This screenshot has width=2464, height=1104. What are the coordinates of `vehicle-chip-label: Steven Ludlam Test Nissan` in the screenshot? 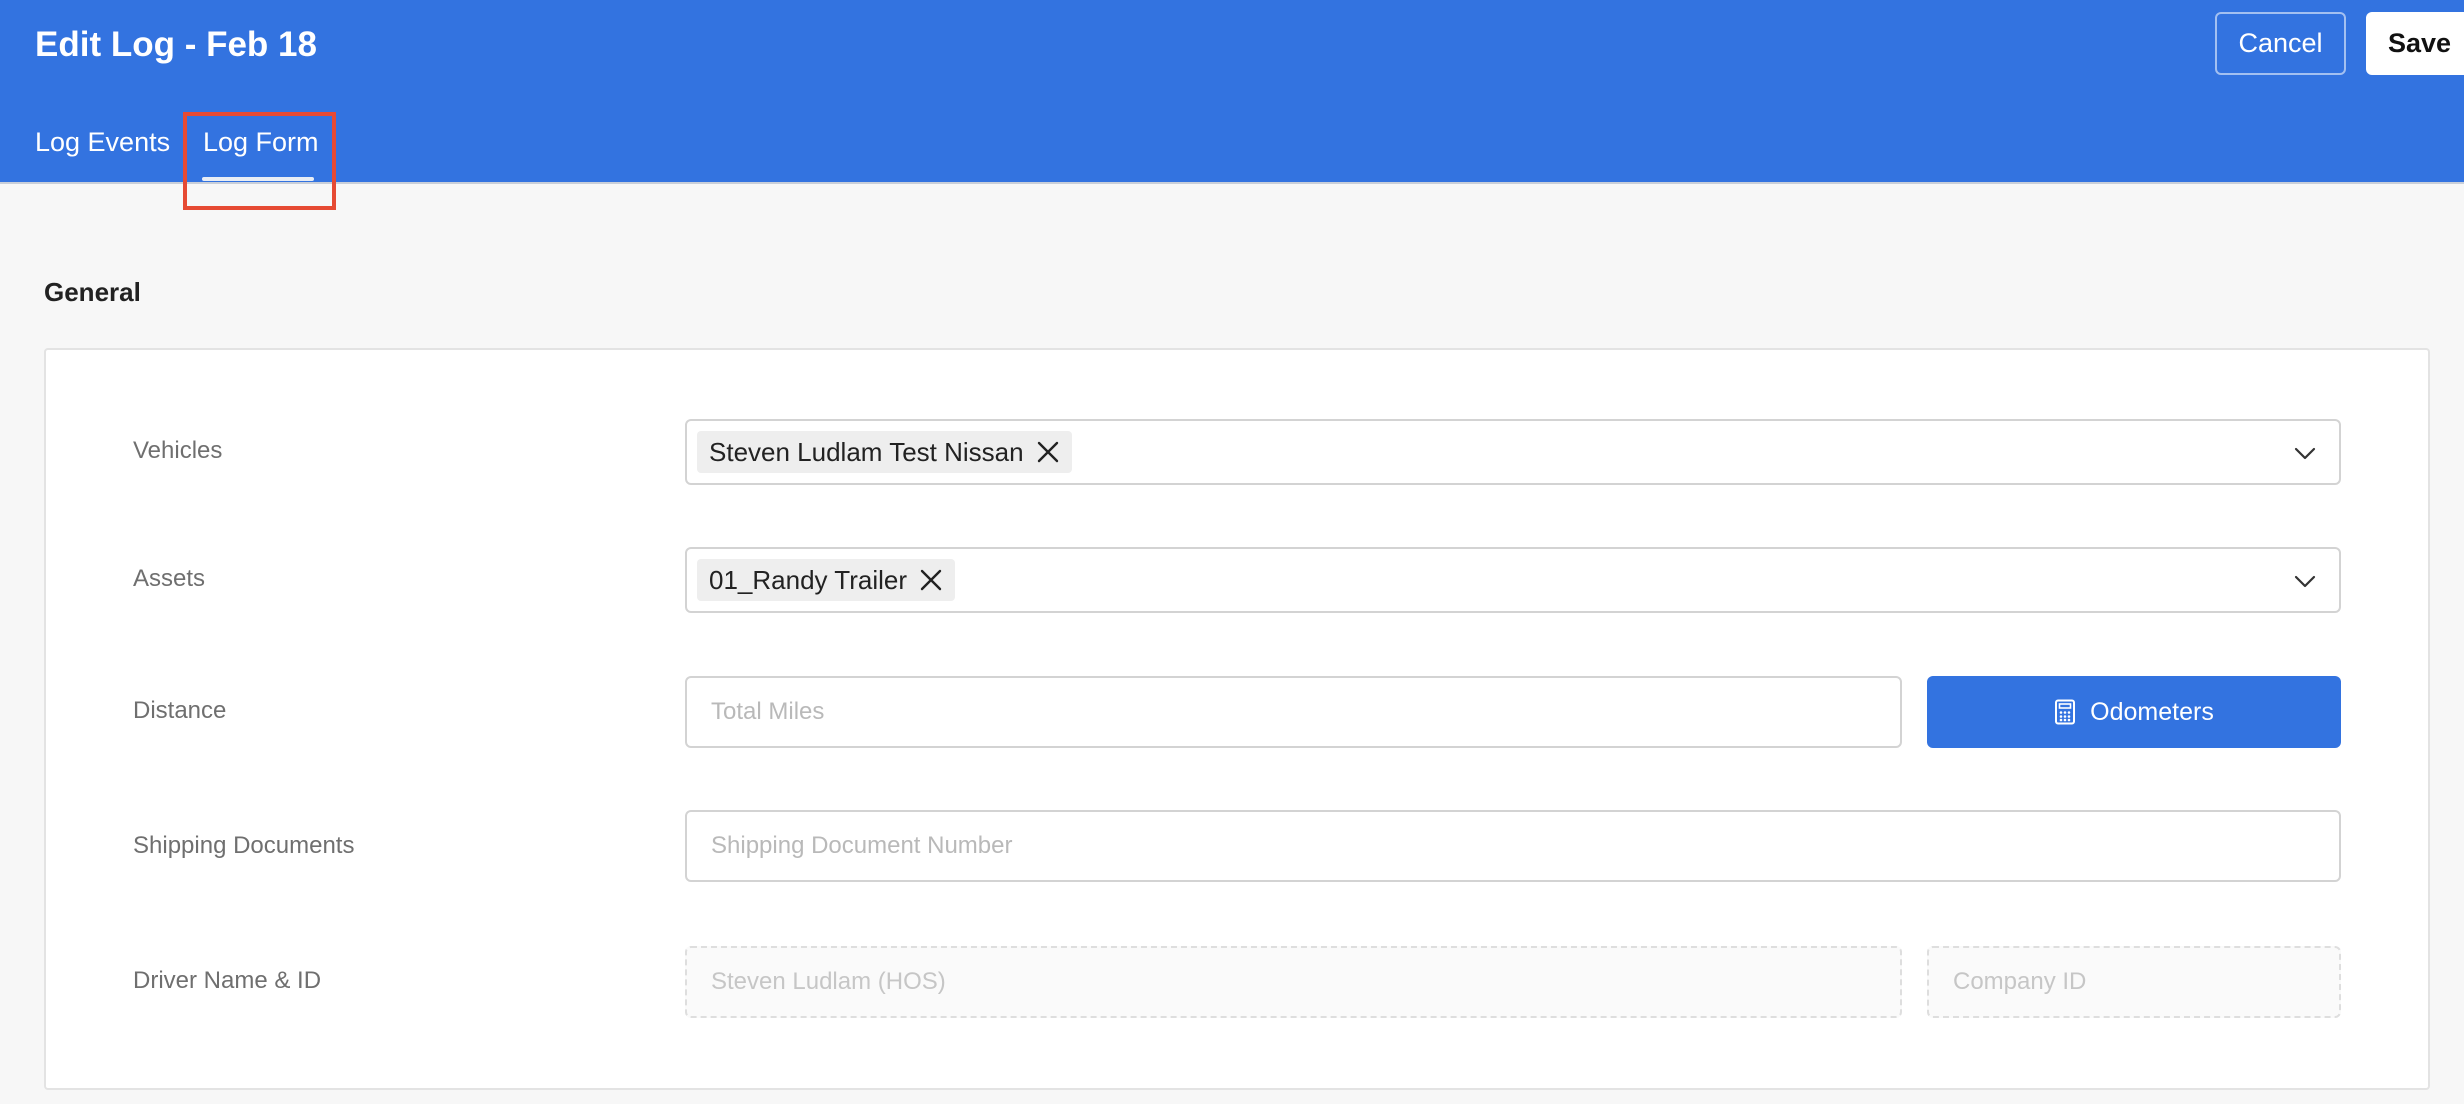 It's located at (866, 451).